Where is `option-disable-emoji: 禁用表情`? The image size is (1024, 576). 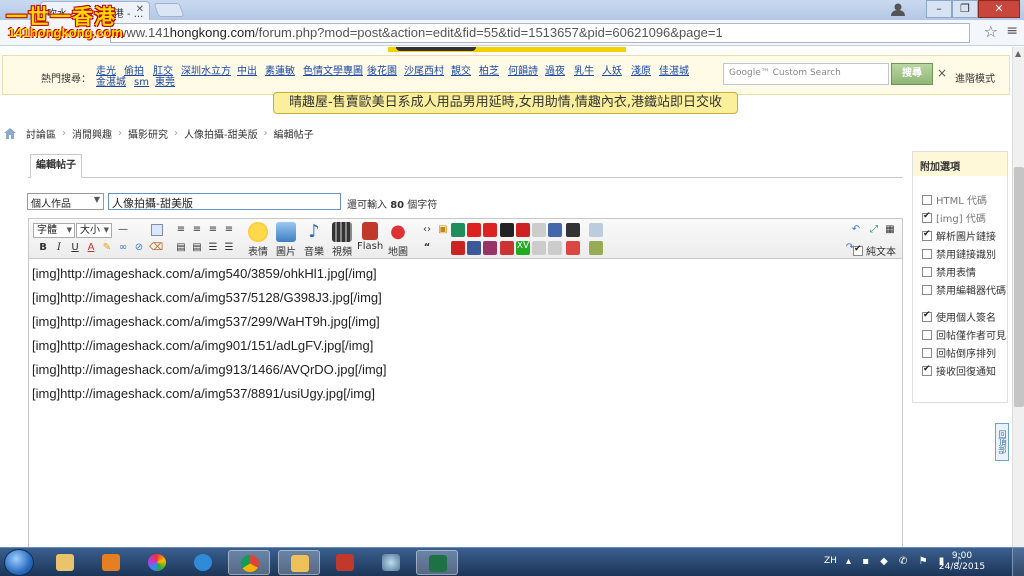 option-disable-emoji: 禁用表情 is located at coordinates (949, 271).